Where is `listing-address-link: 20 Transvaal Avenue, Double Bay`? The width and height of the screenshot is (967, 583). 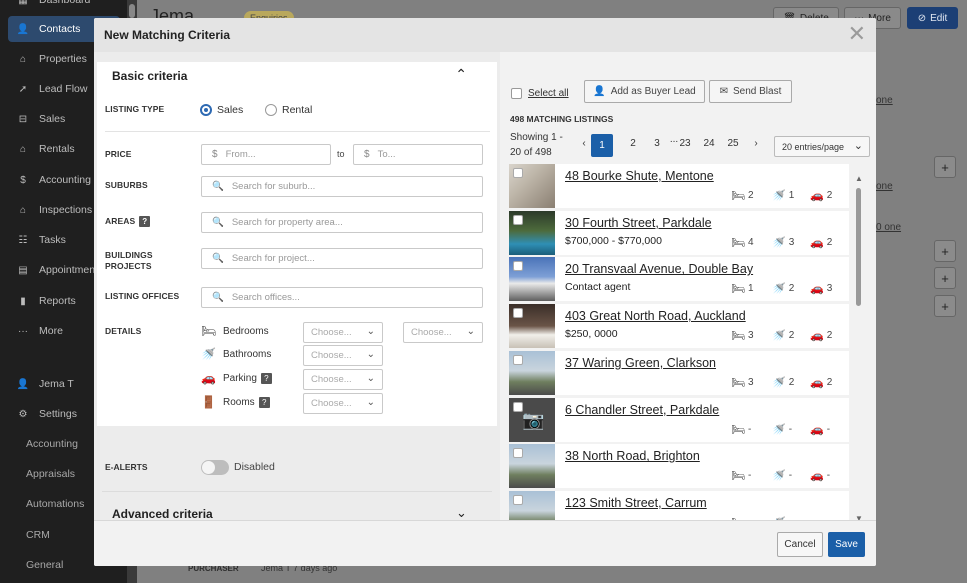
listing-address-link: 20 Transvaal Avenue, Double Bay is located at coordinates (659, 269).